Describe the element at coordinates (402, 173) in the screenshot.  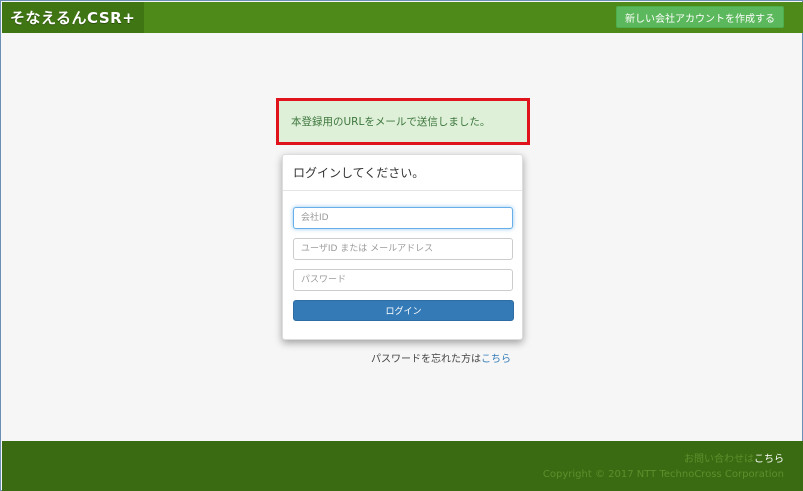
I see `login-heading: ログインしてください。` at that location.